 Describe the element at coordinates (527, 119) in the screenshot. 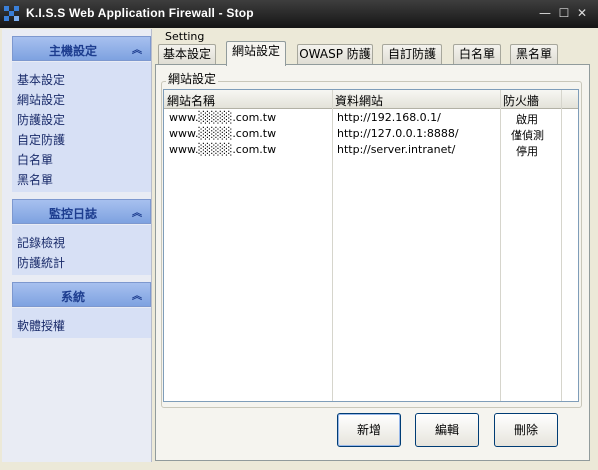

I see `cell-firewall-status: 啟用` at that location.